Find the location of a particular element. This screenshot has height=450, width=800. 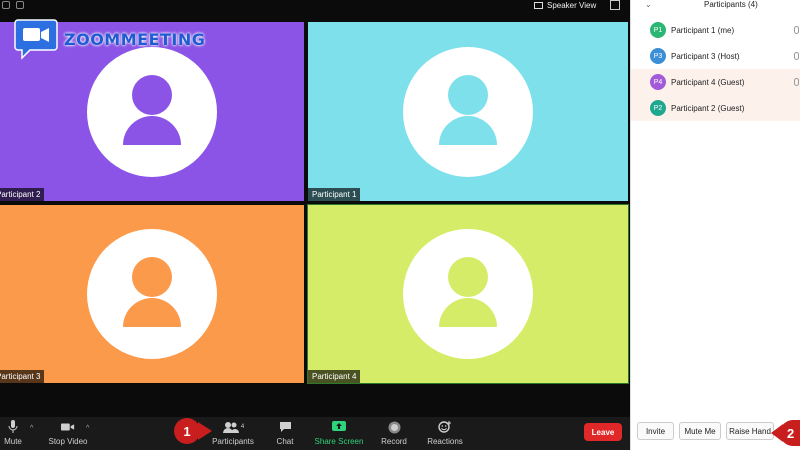

raise-hand-button: Raise Hand is located at coordinates (750, 431).